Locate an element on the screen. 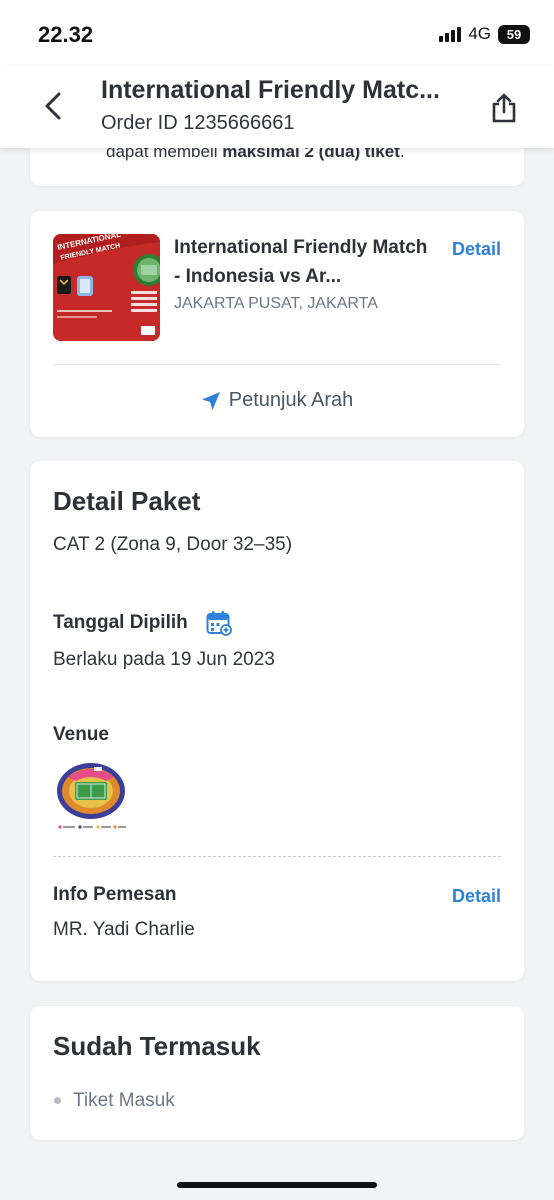 The image size is (554, 1200). list-item: Tiket Masuk is located at coordinates (124, 1100).